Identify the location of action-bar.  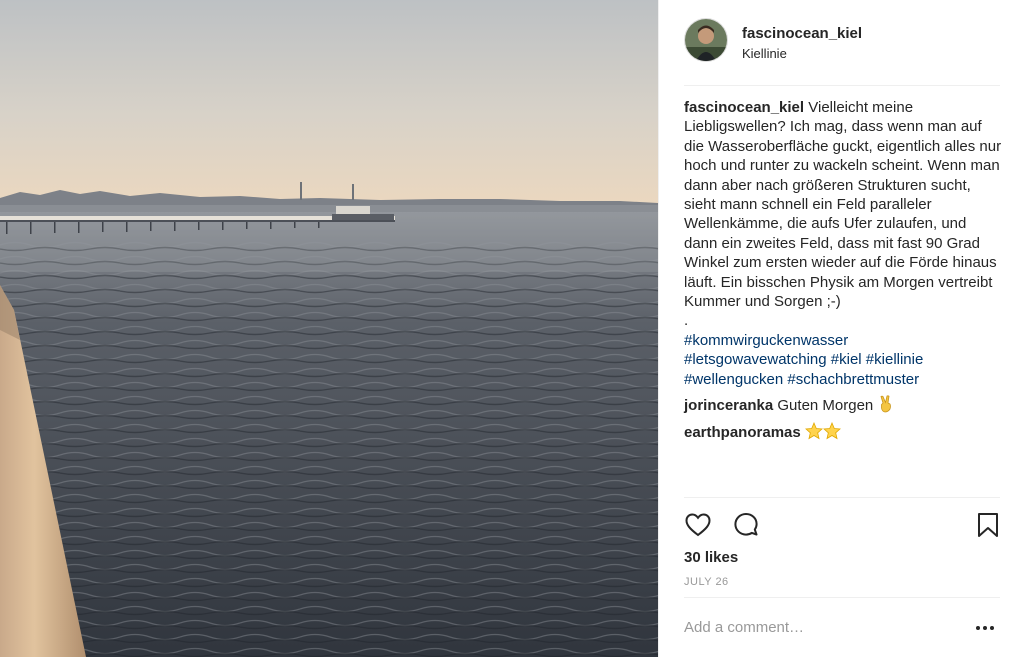
(842, 525).